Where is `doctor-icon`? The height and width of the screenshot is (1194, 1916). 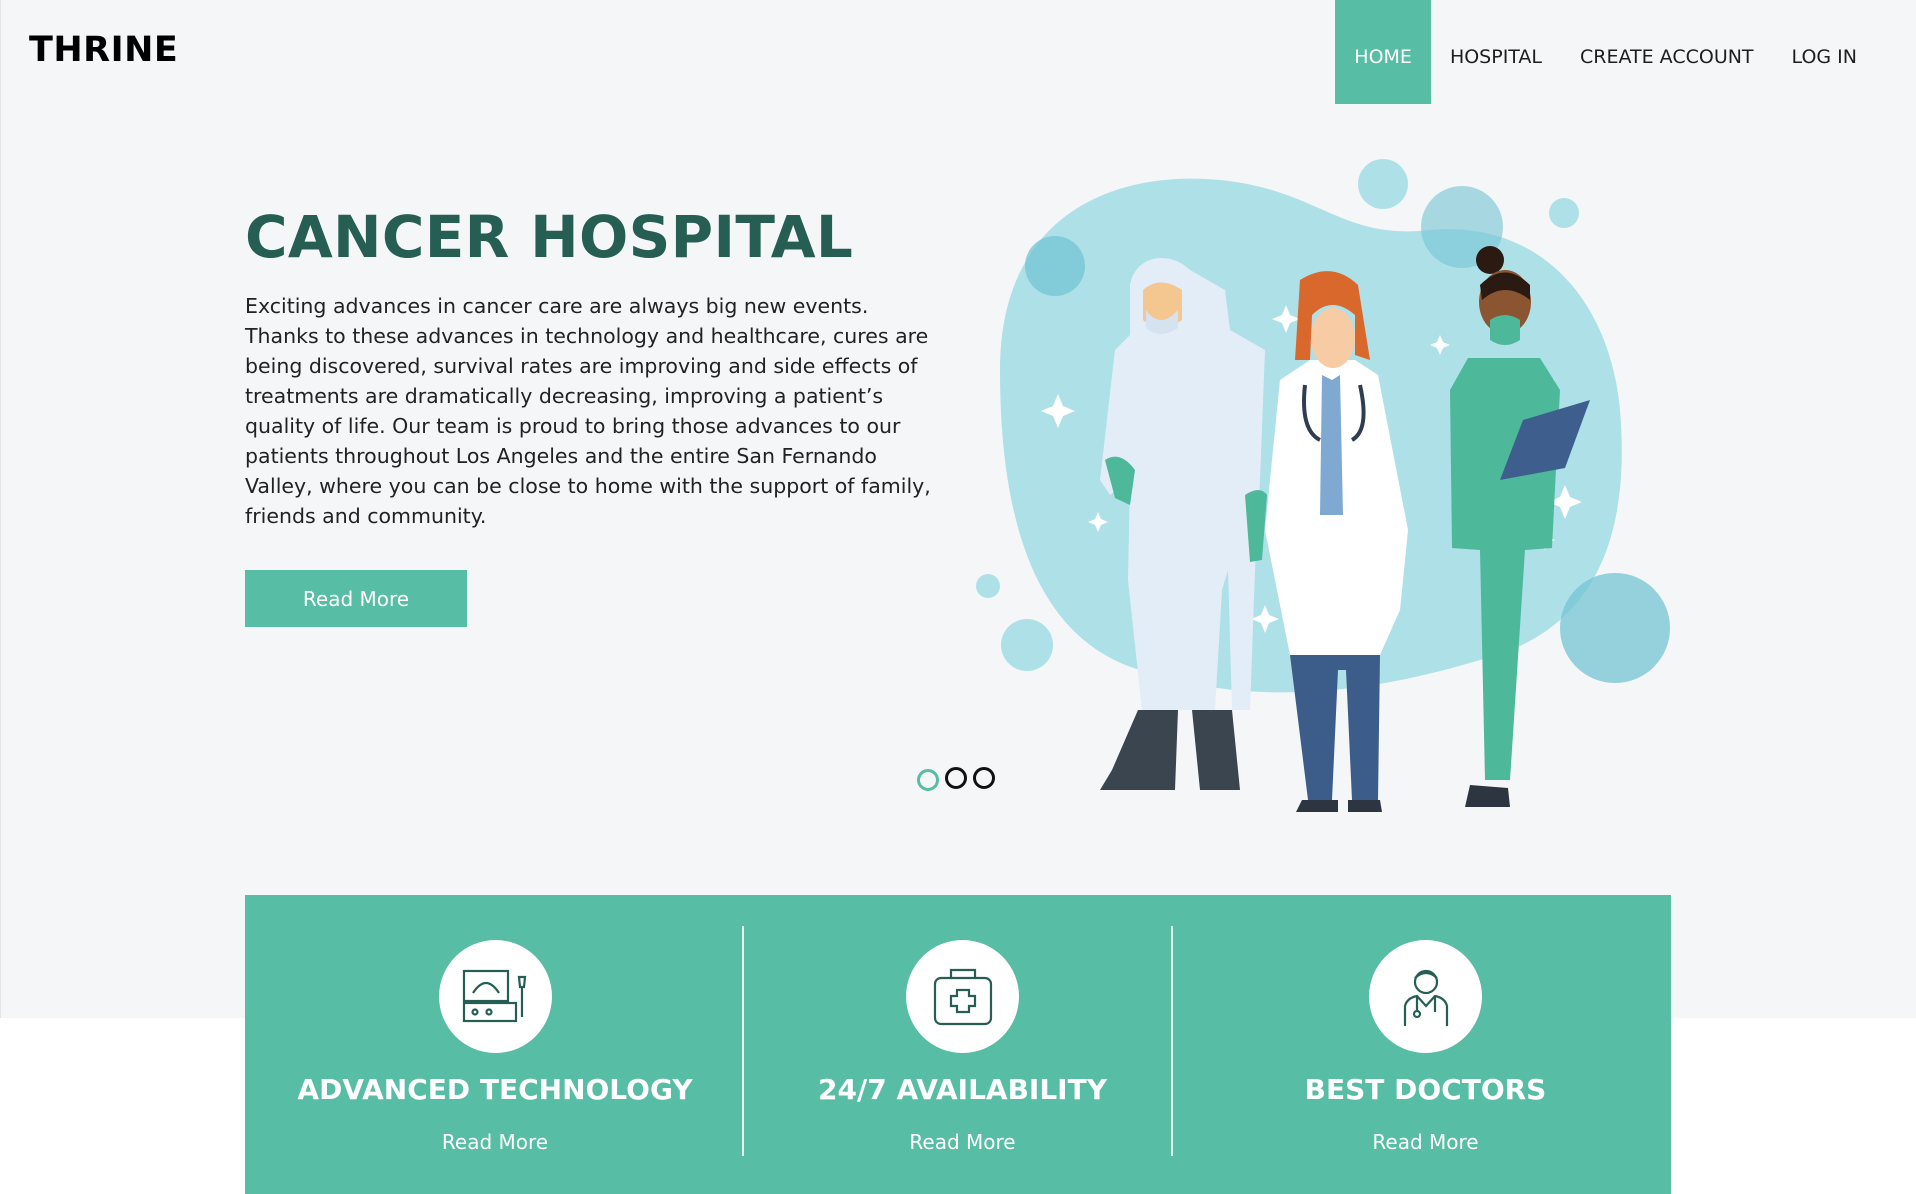 doctor-icon is located at coordinates (1425, 997).